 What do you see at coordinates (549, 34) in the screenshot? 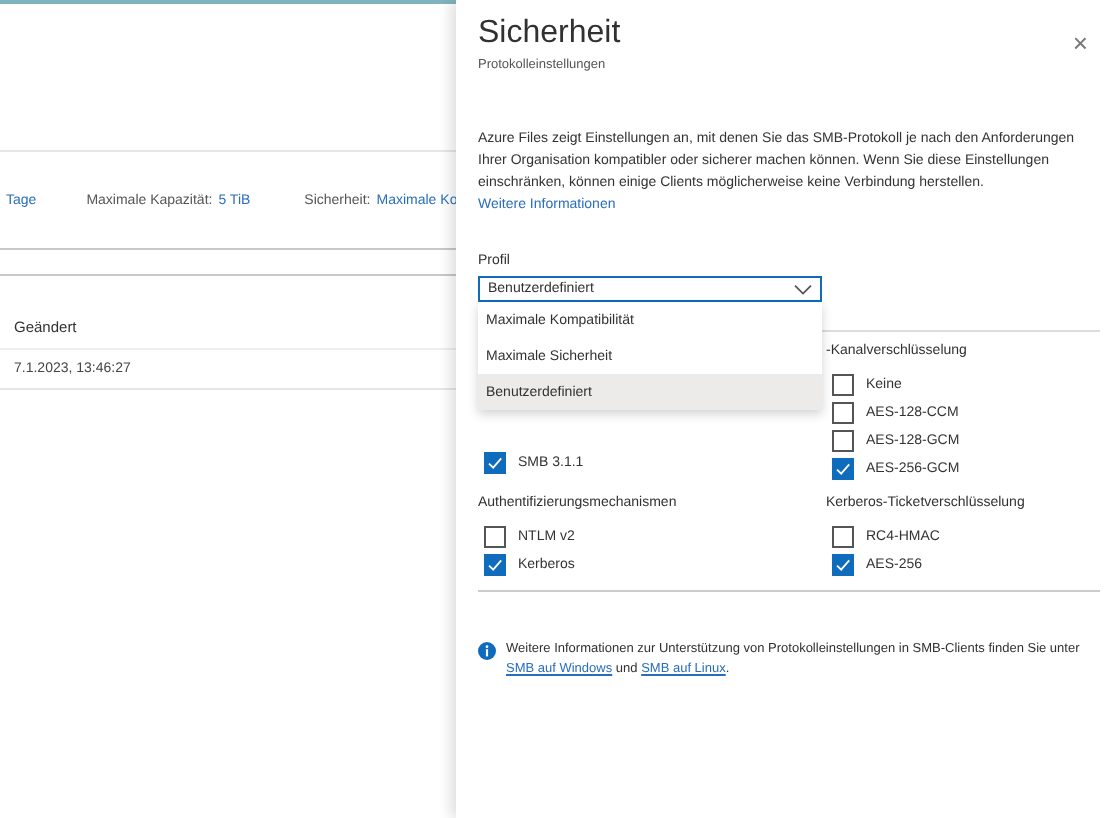
I see `panel-title: Sicherheit` at bounding box center [549, 34].